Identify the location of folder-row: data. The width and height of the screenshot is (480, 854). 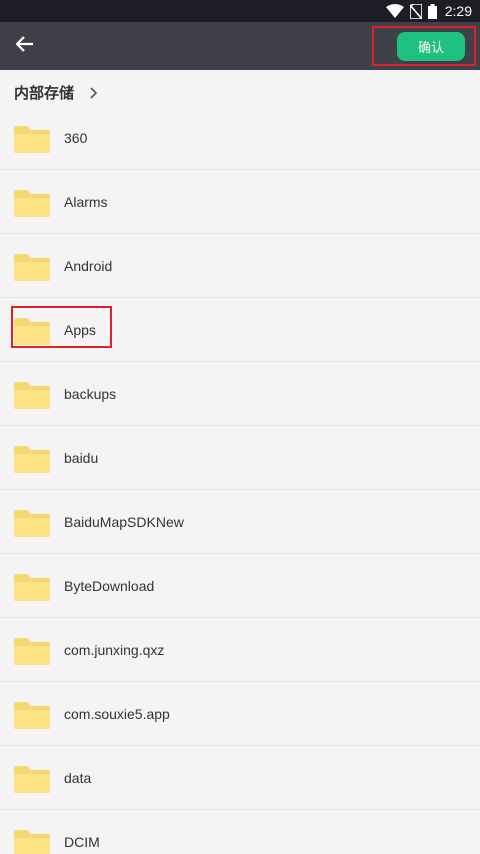
(240, 778).